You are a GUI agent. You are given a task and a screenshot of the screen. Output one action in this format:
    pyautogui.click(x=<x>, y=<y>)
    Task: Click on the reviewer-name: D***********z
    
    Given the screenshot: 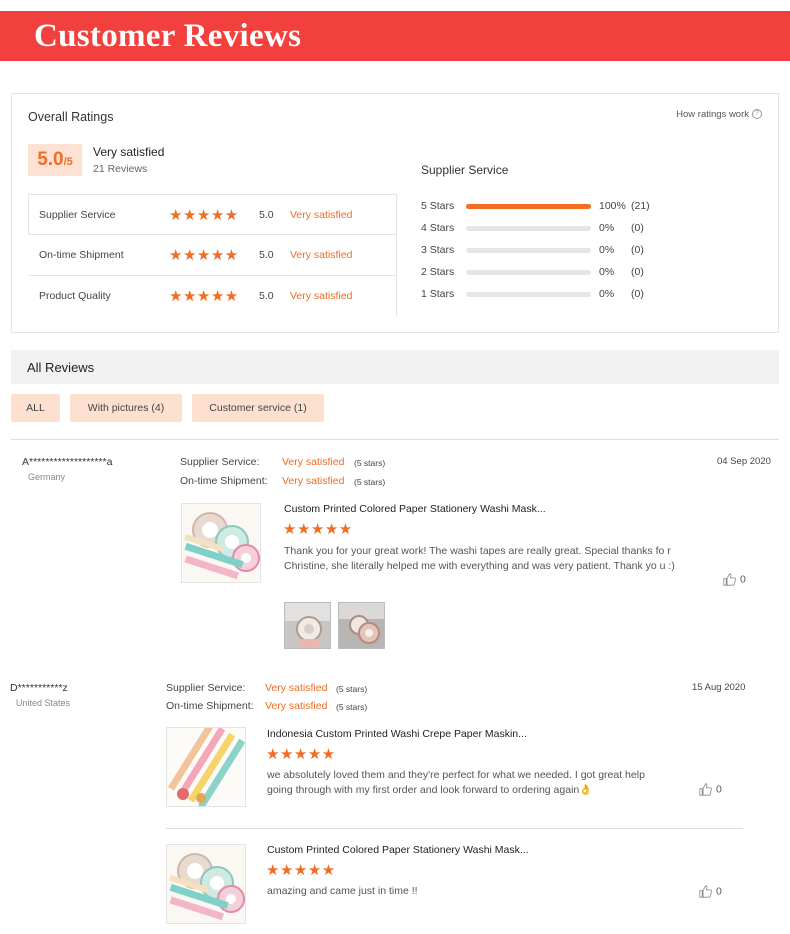 What is the action you would take?
    pyautogui.click(x=39, y=688)
    